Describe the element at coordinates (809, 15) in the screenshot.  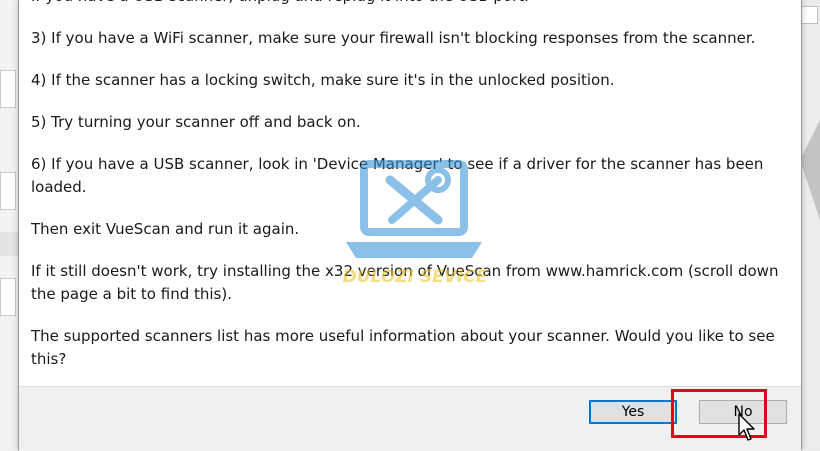
I see `background-scroll-button` at that location.